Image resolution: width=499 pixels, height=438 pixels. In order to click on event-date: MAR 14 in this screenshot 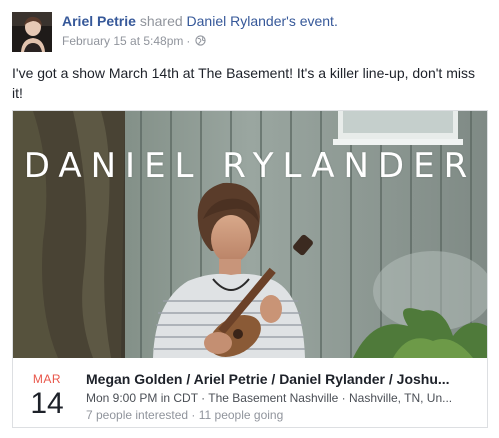, I will do `click(47, 396)`.